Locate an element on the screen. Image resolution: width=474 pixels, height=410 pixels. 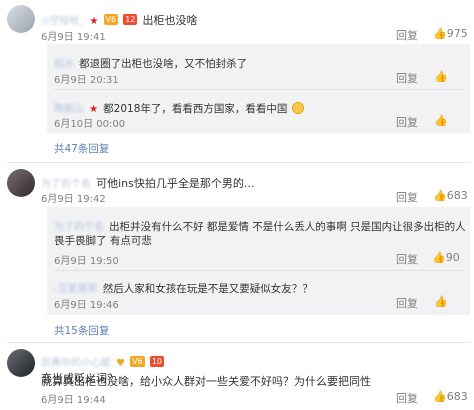
like-button: 👍975 is located at coordinates (450, 33).